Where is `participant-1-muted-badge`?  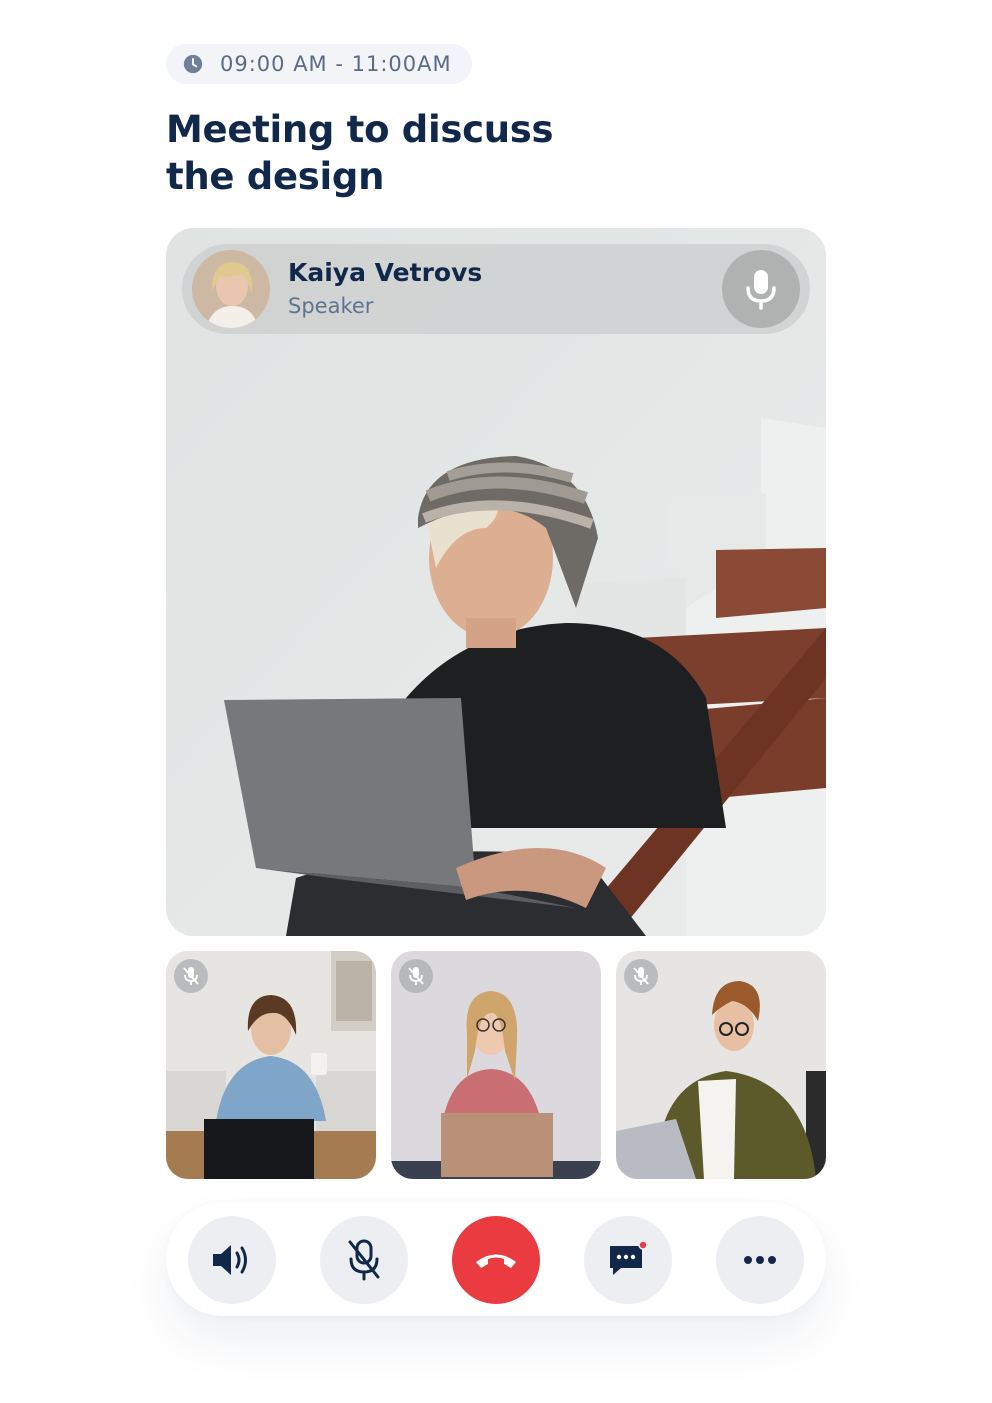
participant-1-muted-badge is located at coordinates (191, 976).